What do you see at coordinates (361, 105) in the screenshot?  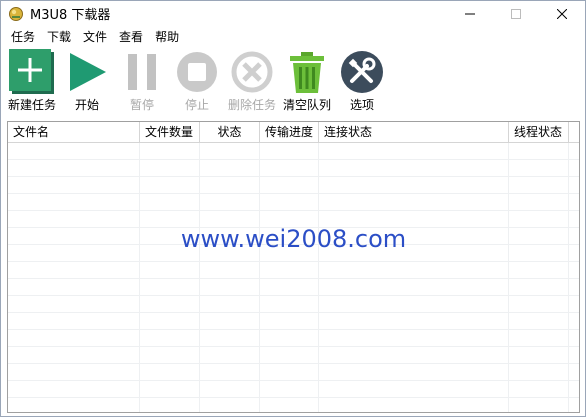 I see `options-label: 选项` at bounding box center [361, 105].